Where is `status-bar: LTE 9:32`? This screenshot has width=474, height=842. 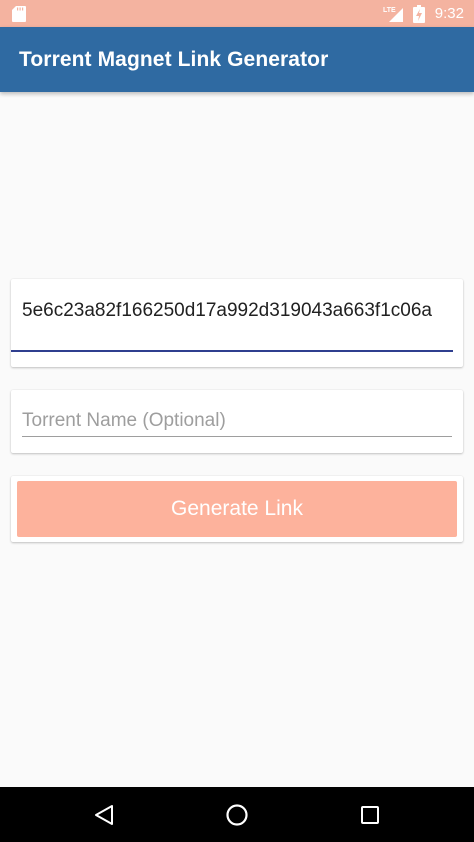
status-bar: LTE 9:32 is located at coordinates (237, 13).